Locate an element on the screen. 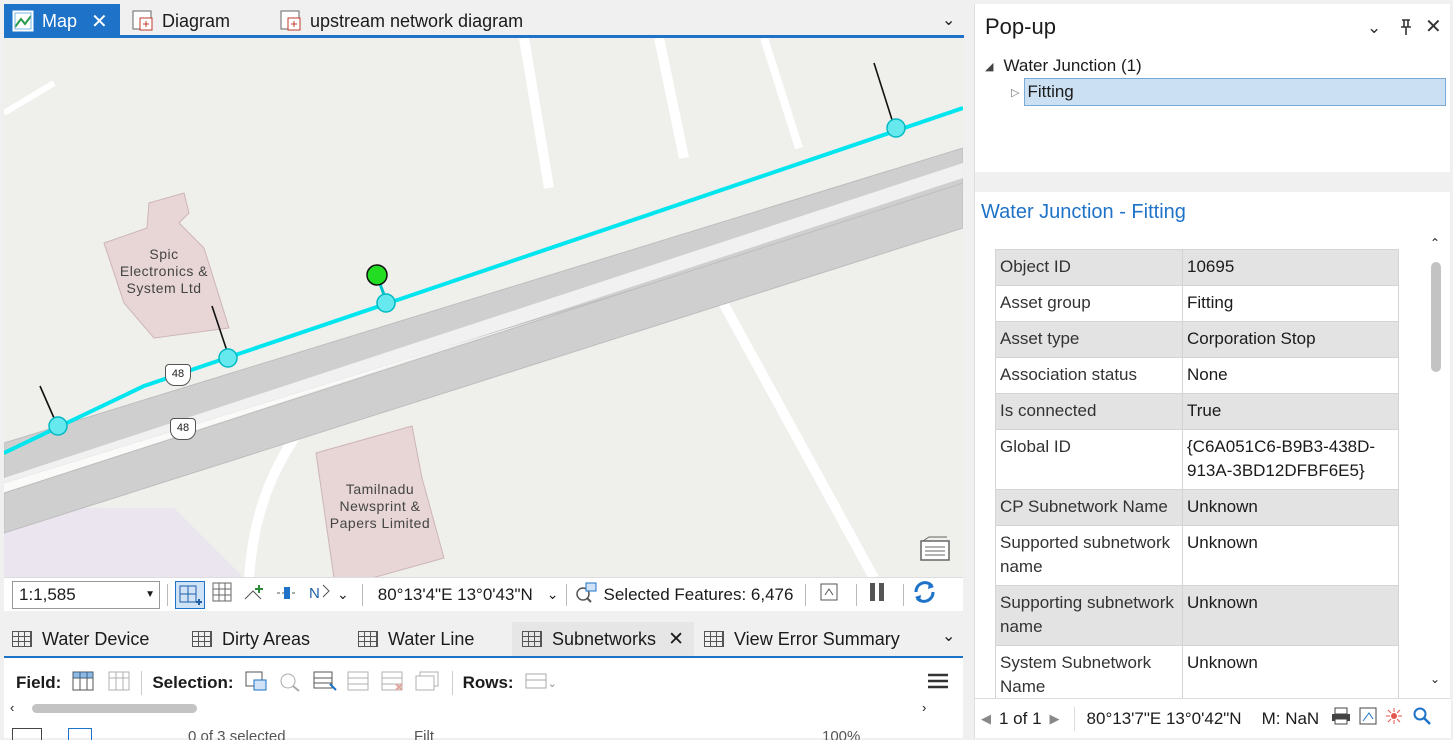  grid-snap-icon is located at coordinates (190, 594).